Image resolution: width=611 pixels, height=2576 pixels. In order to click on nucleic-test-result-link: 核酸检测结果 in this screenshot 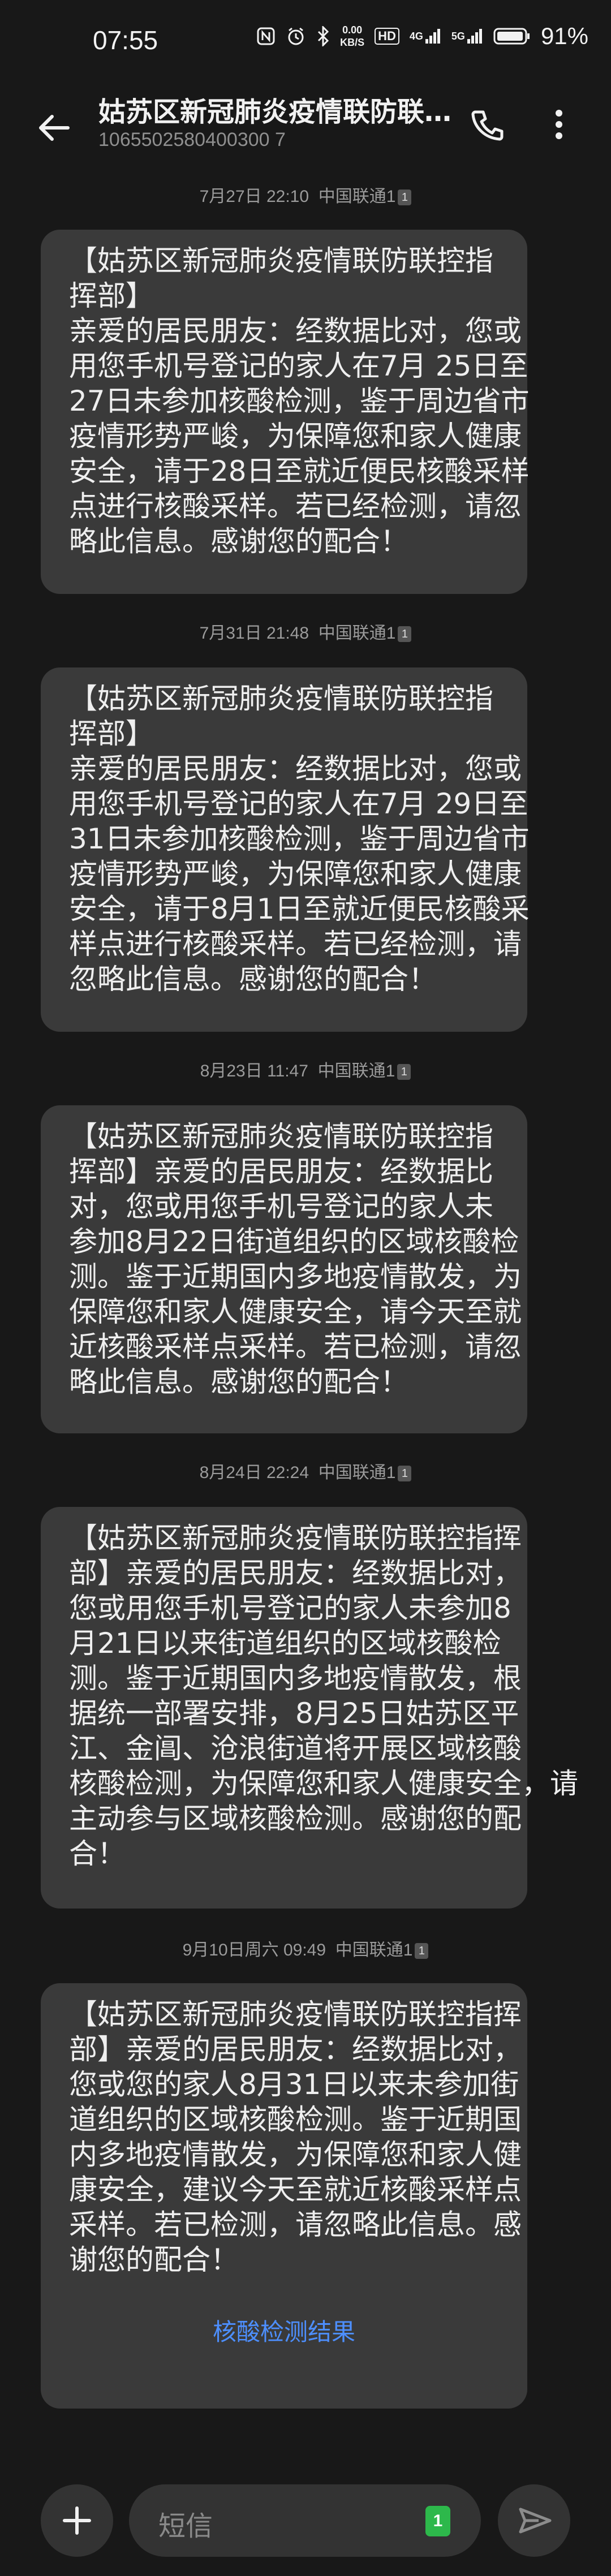, I will do `click(284, 2332)`.